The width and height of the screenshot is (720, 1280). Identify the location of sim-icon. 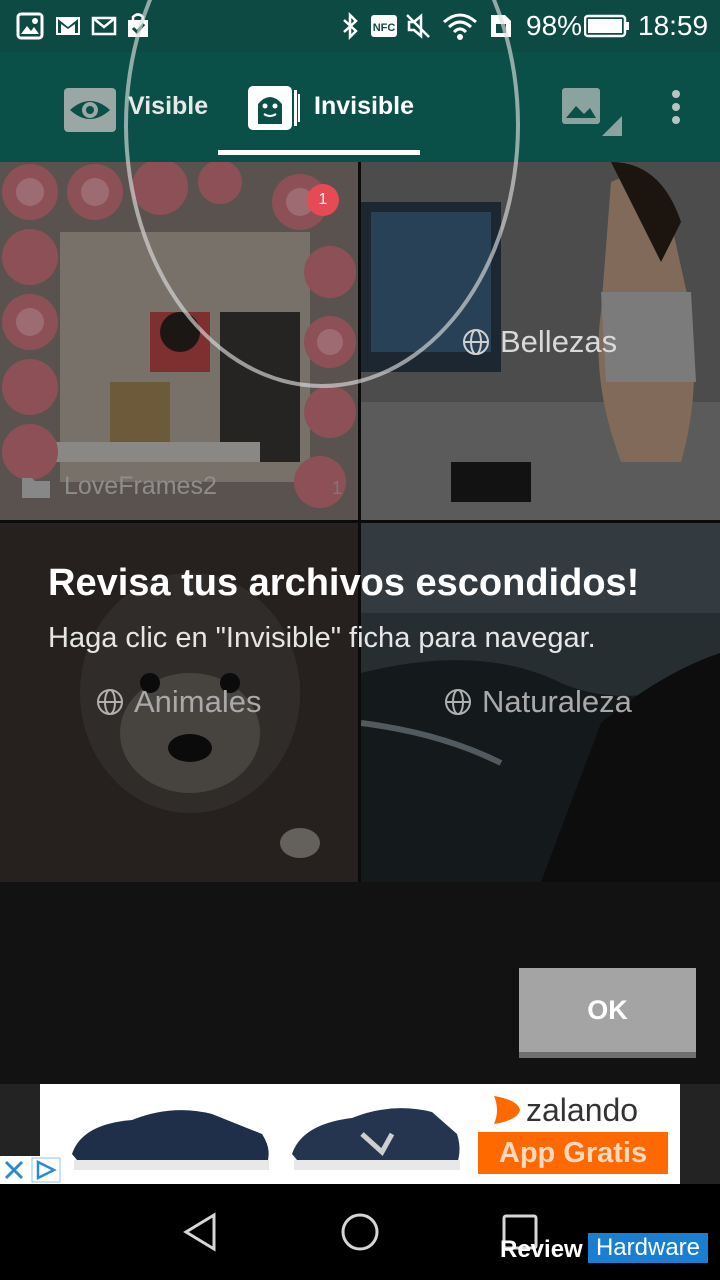
(501, 26).